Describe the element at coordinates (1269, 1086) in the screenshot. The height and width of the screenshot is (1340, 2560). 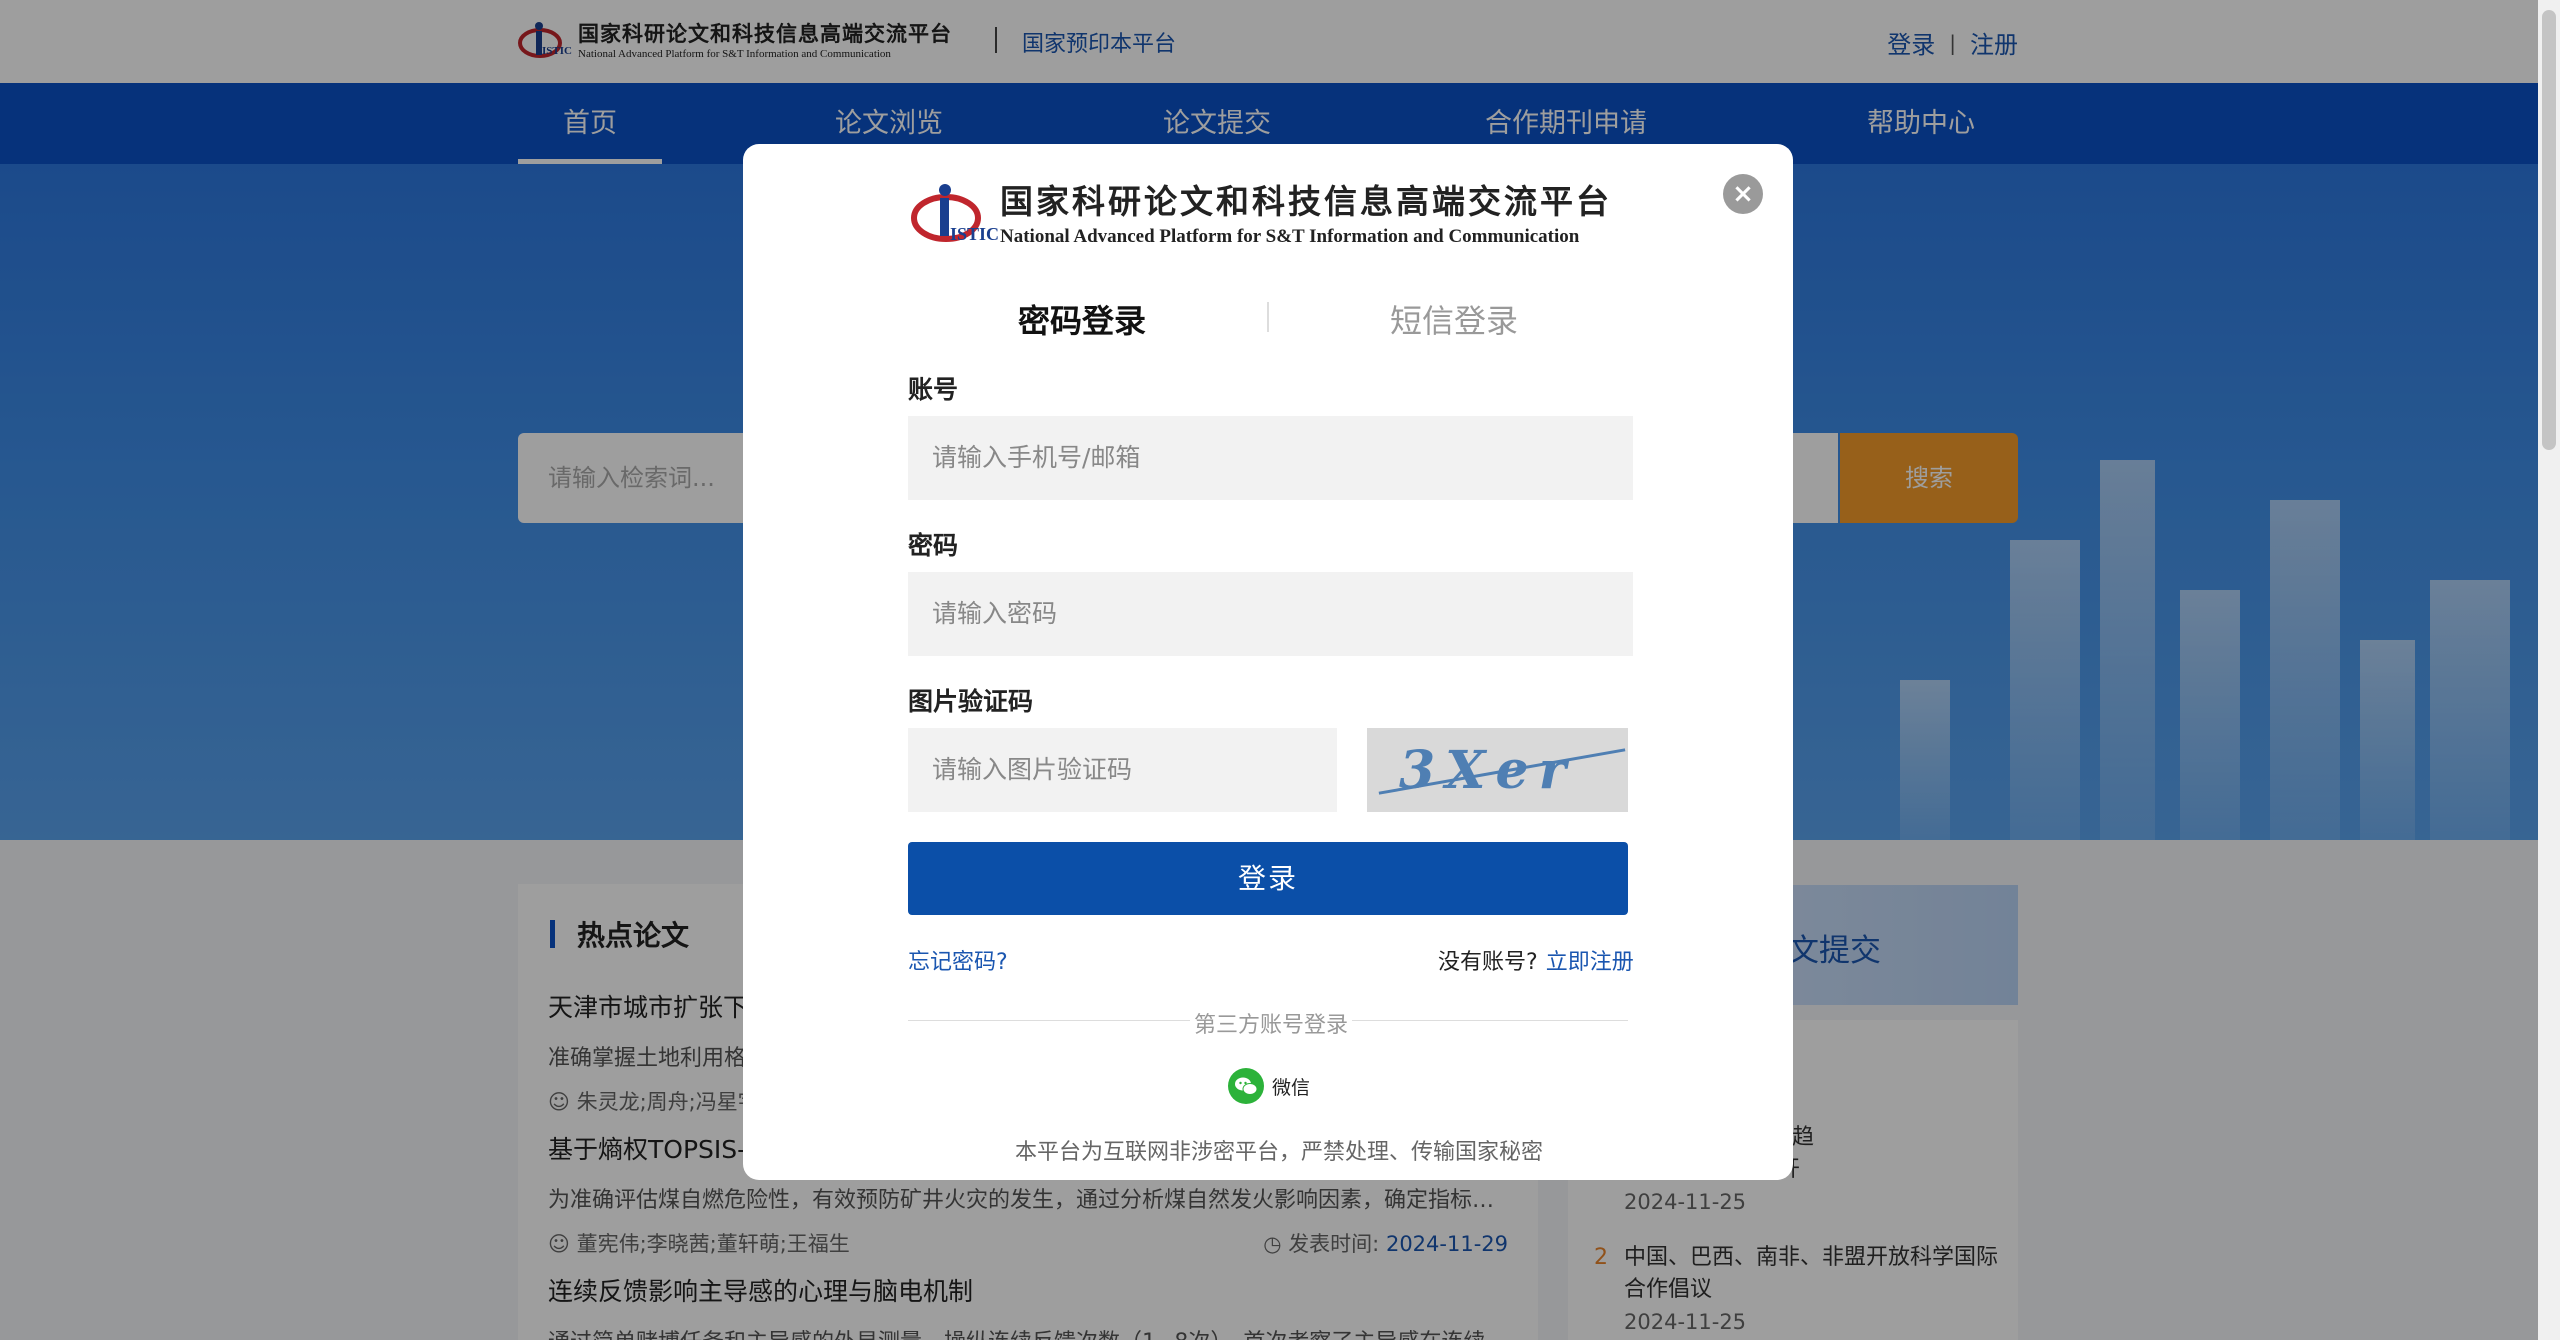
I see `wechat-login-button: 微信` at that location.